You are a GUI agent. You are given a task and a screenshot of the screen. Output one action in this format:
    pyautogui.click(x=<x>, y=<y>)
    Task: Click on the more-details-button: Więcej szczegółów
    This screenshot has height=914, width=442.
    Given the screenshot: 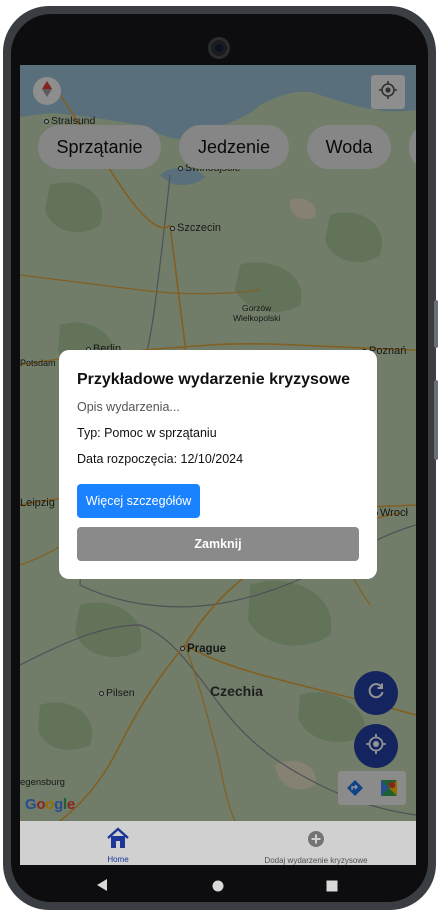 What is the action you would take?
    pyautogui.click(x=138, y=501)
    